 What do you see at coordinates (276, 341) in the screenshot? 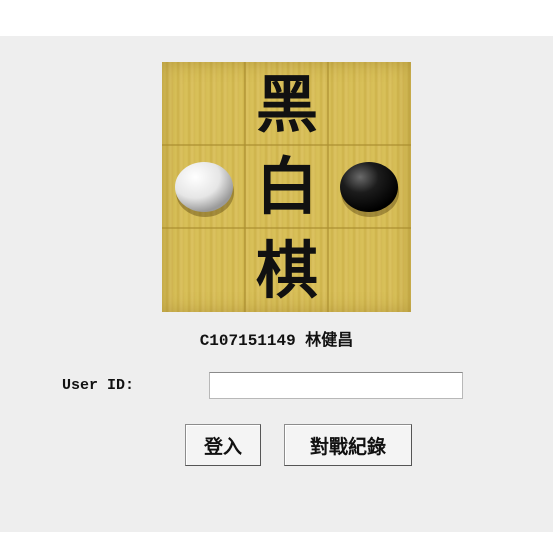
I see `owner-label: C107151149 林健昌` at bounding box center [276, 341].